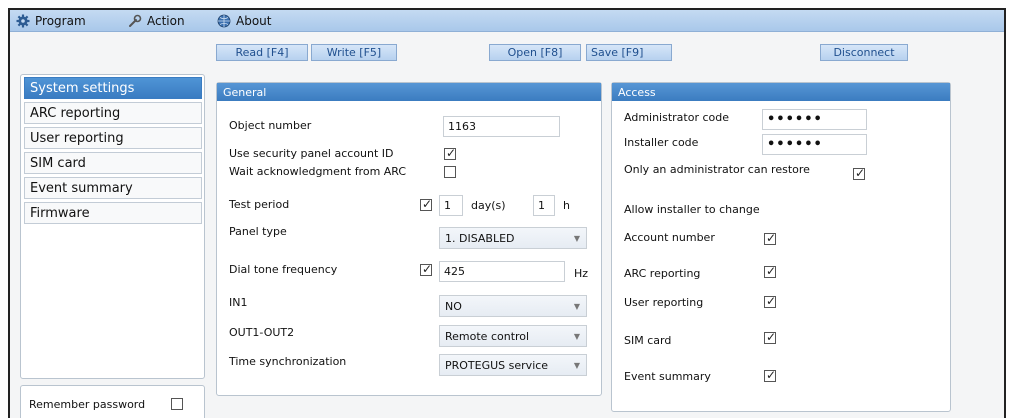 This screenshot has height=418, width=1014. I want to click on installer-code-label: Installer code, so click(661, 142).